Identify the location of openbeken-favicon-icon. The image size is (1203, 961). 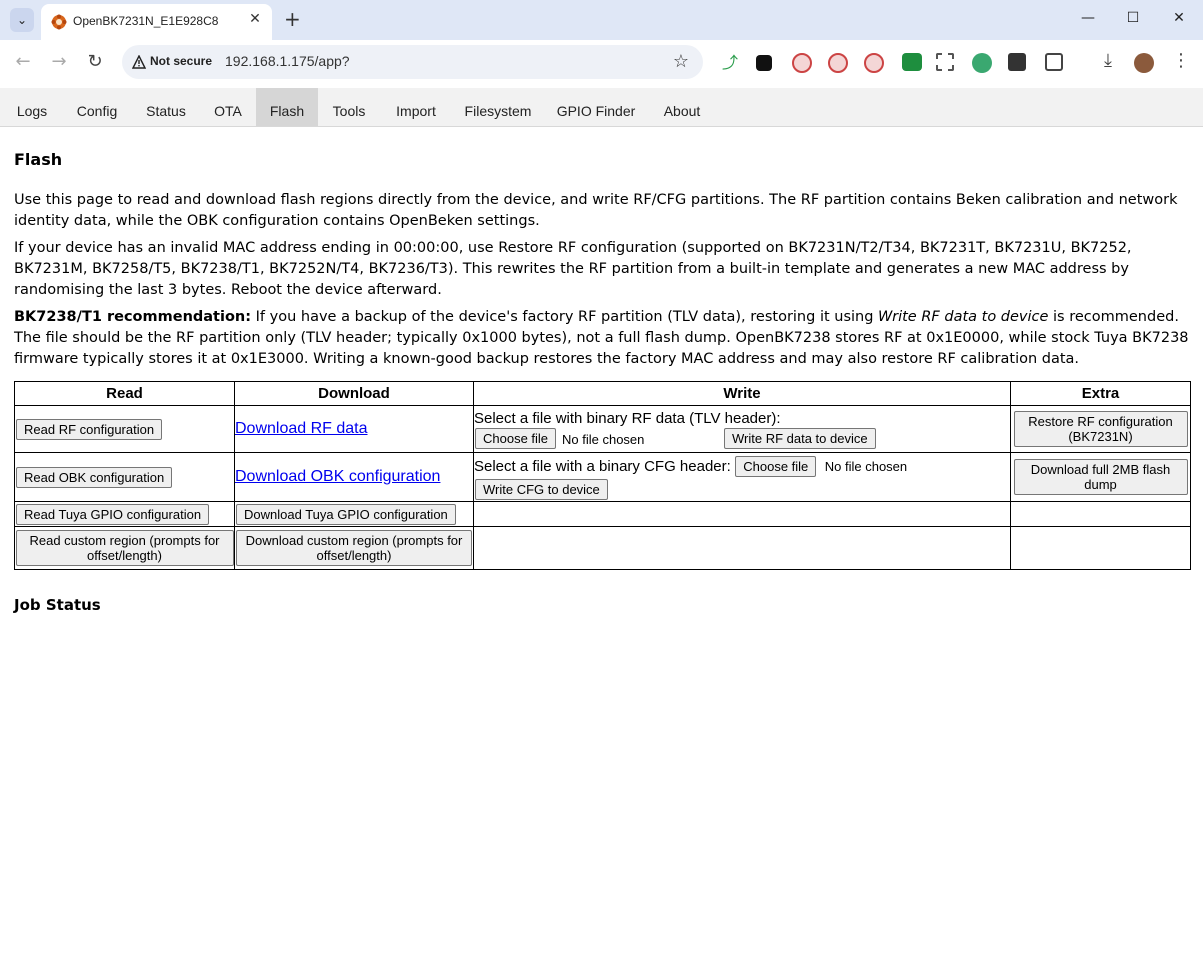
(59, 22).